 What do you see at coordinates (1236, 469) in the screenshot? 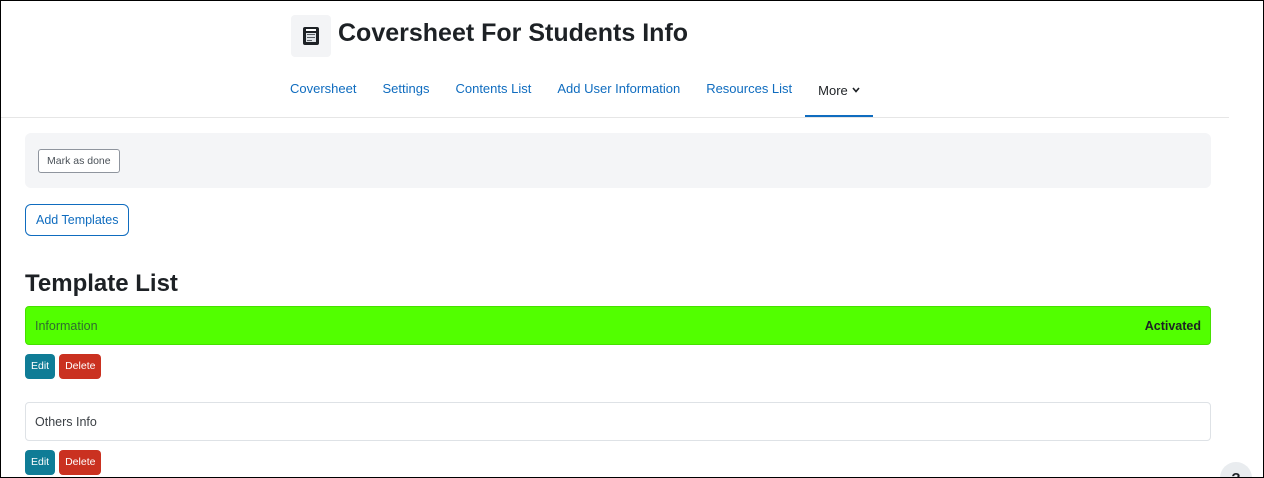
I see `help-button: ?` at bounding box center [1236, 469].